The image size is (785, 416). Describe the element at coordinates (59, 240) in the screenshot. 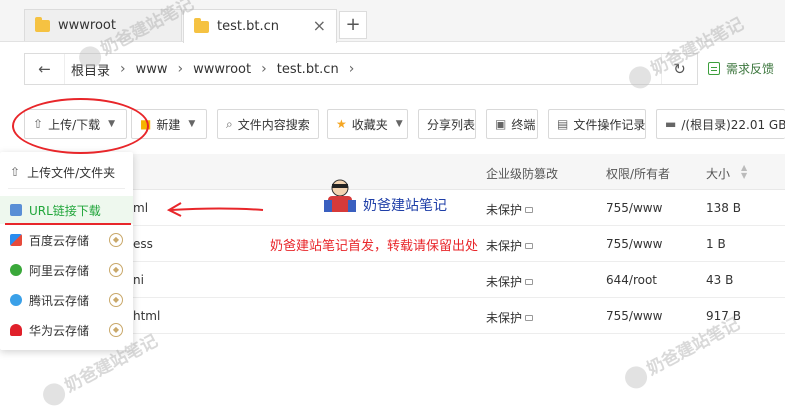

I see `menu-item-label: 百度云存储` at that location.